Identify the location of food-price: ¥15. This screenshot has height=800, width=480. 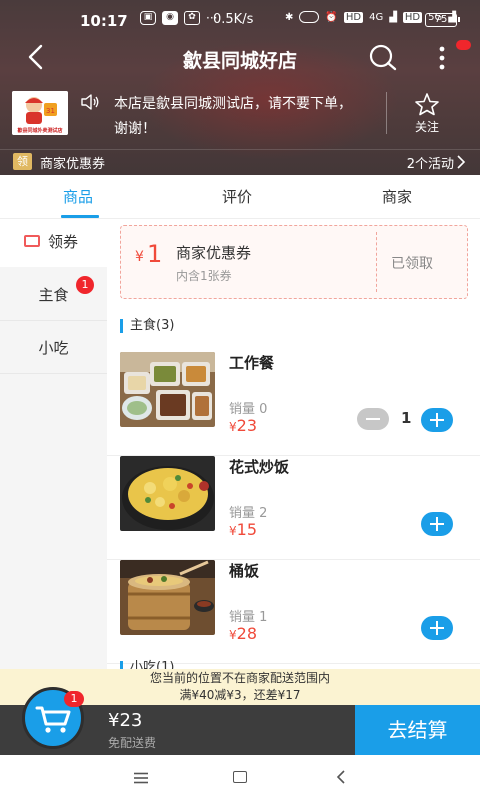
(243, 529).